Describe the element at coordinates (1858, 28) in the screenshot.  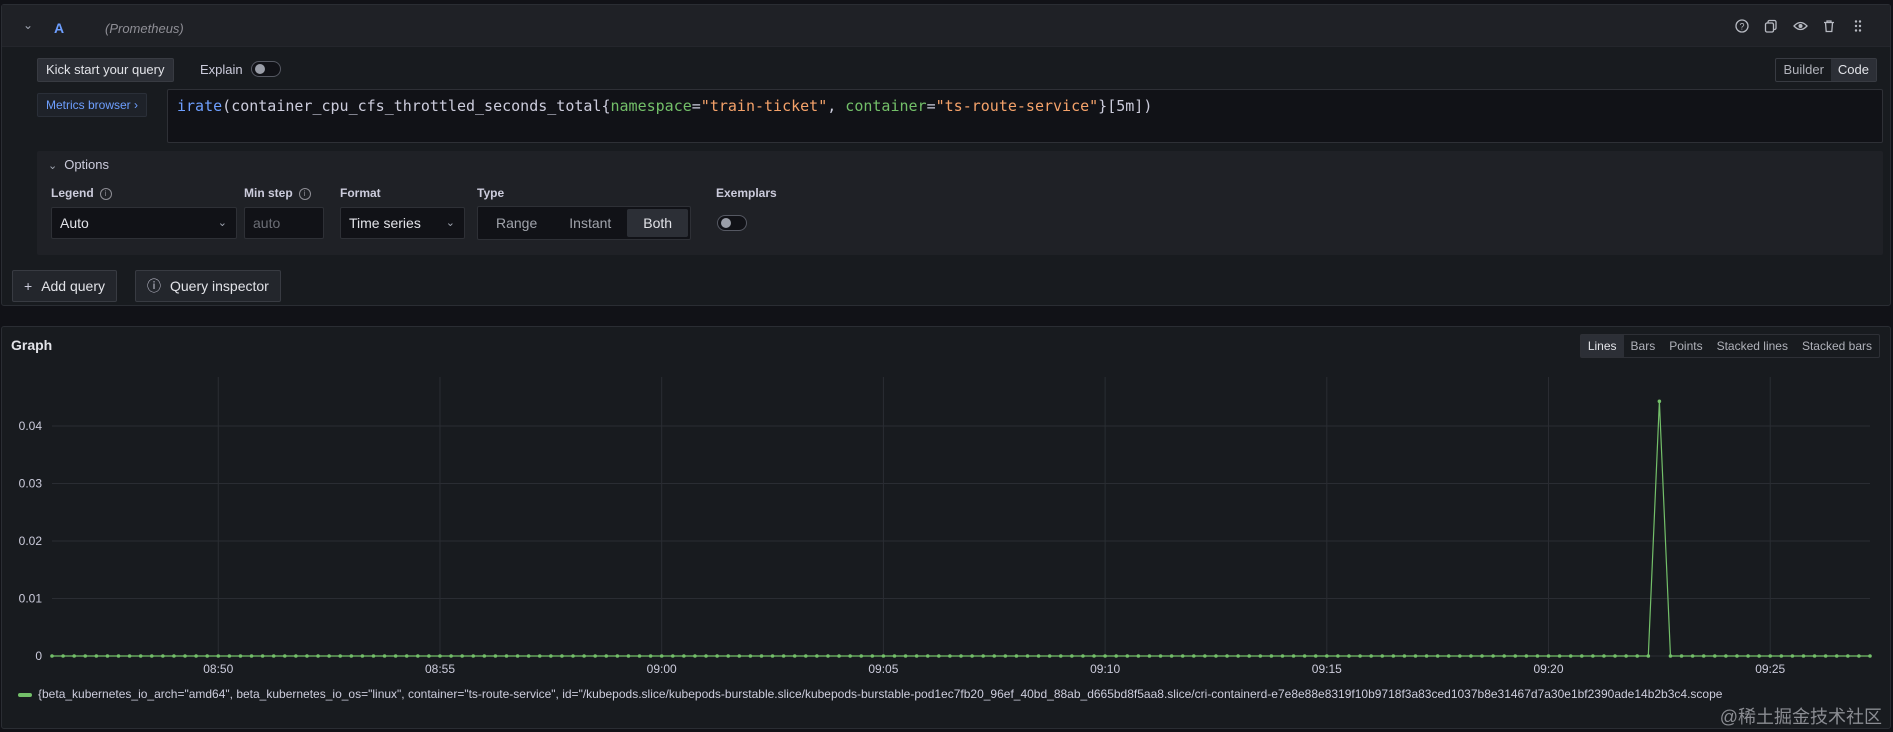
I see `drag-handle-icon` at that location.